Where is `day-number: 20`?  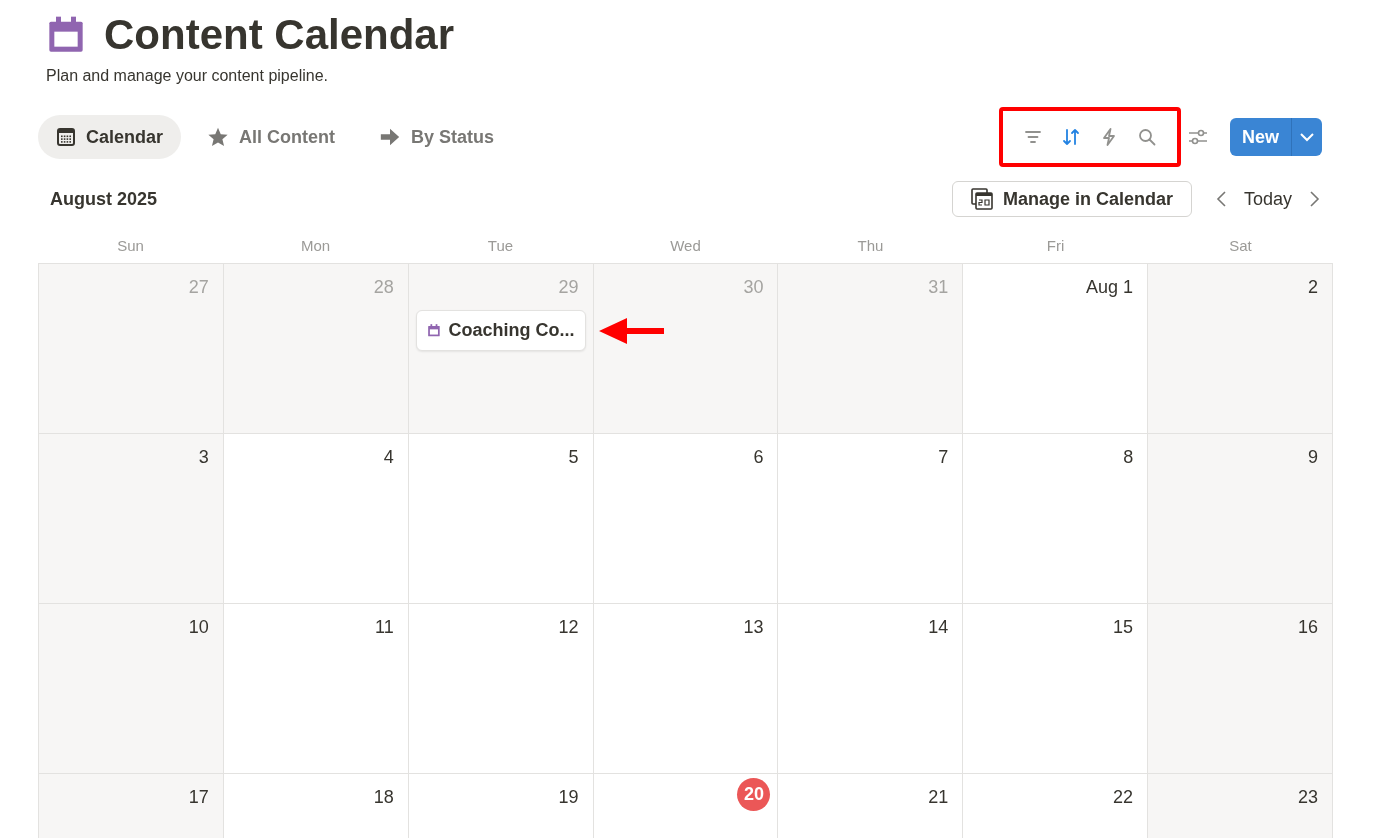 day-number: 20 is located at coordinates (754, 794).